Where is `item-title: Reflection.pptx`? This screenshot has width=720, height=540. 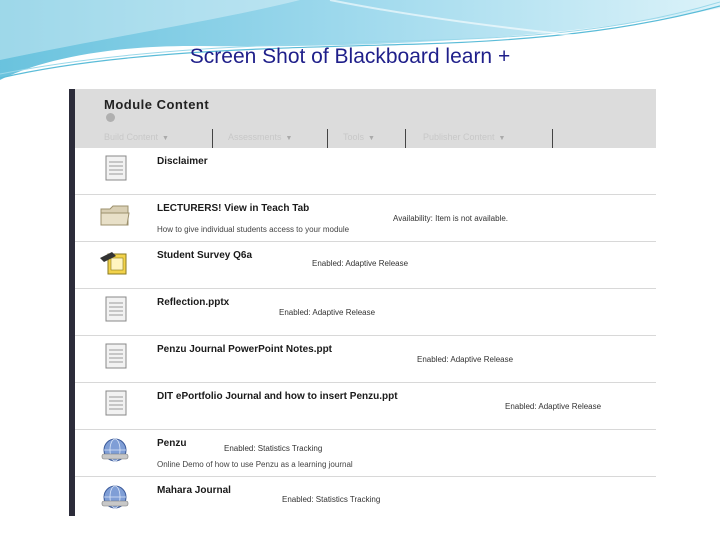 item-title: Reflection.pptx is located at coordinates (193, 302).